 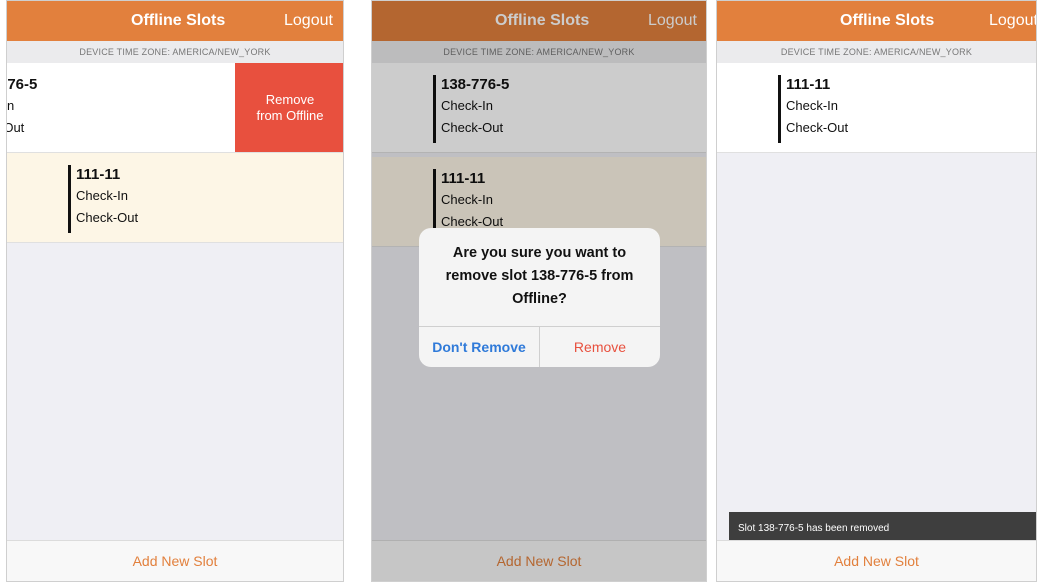 I want to click on slot-number: 776-5, so click(x=22, y=84).